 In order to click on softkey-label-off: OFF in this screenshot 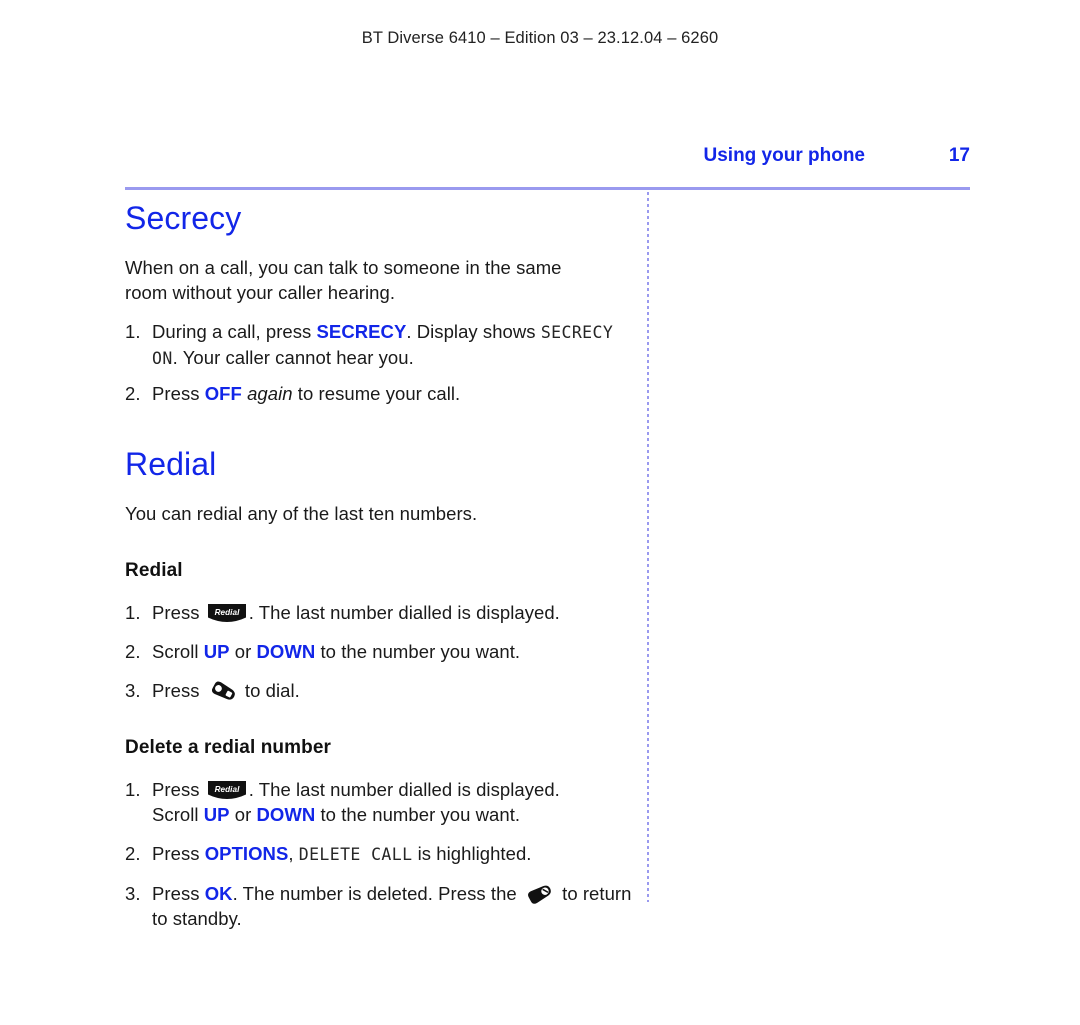, I will do `click(223, 393)`.